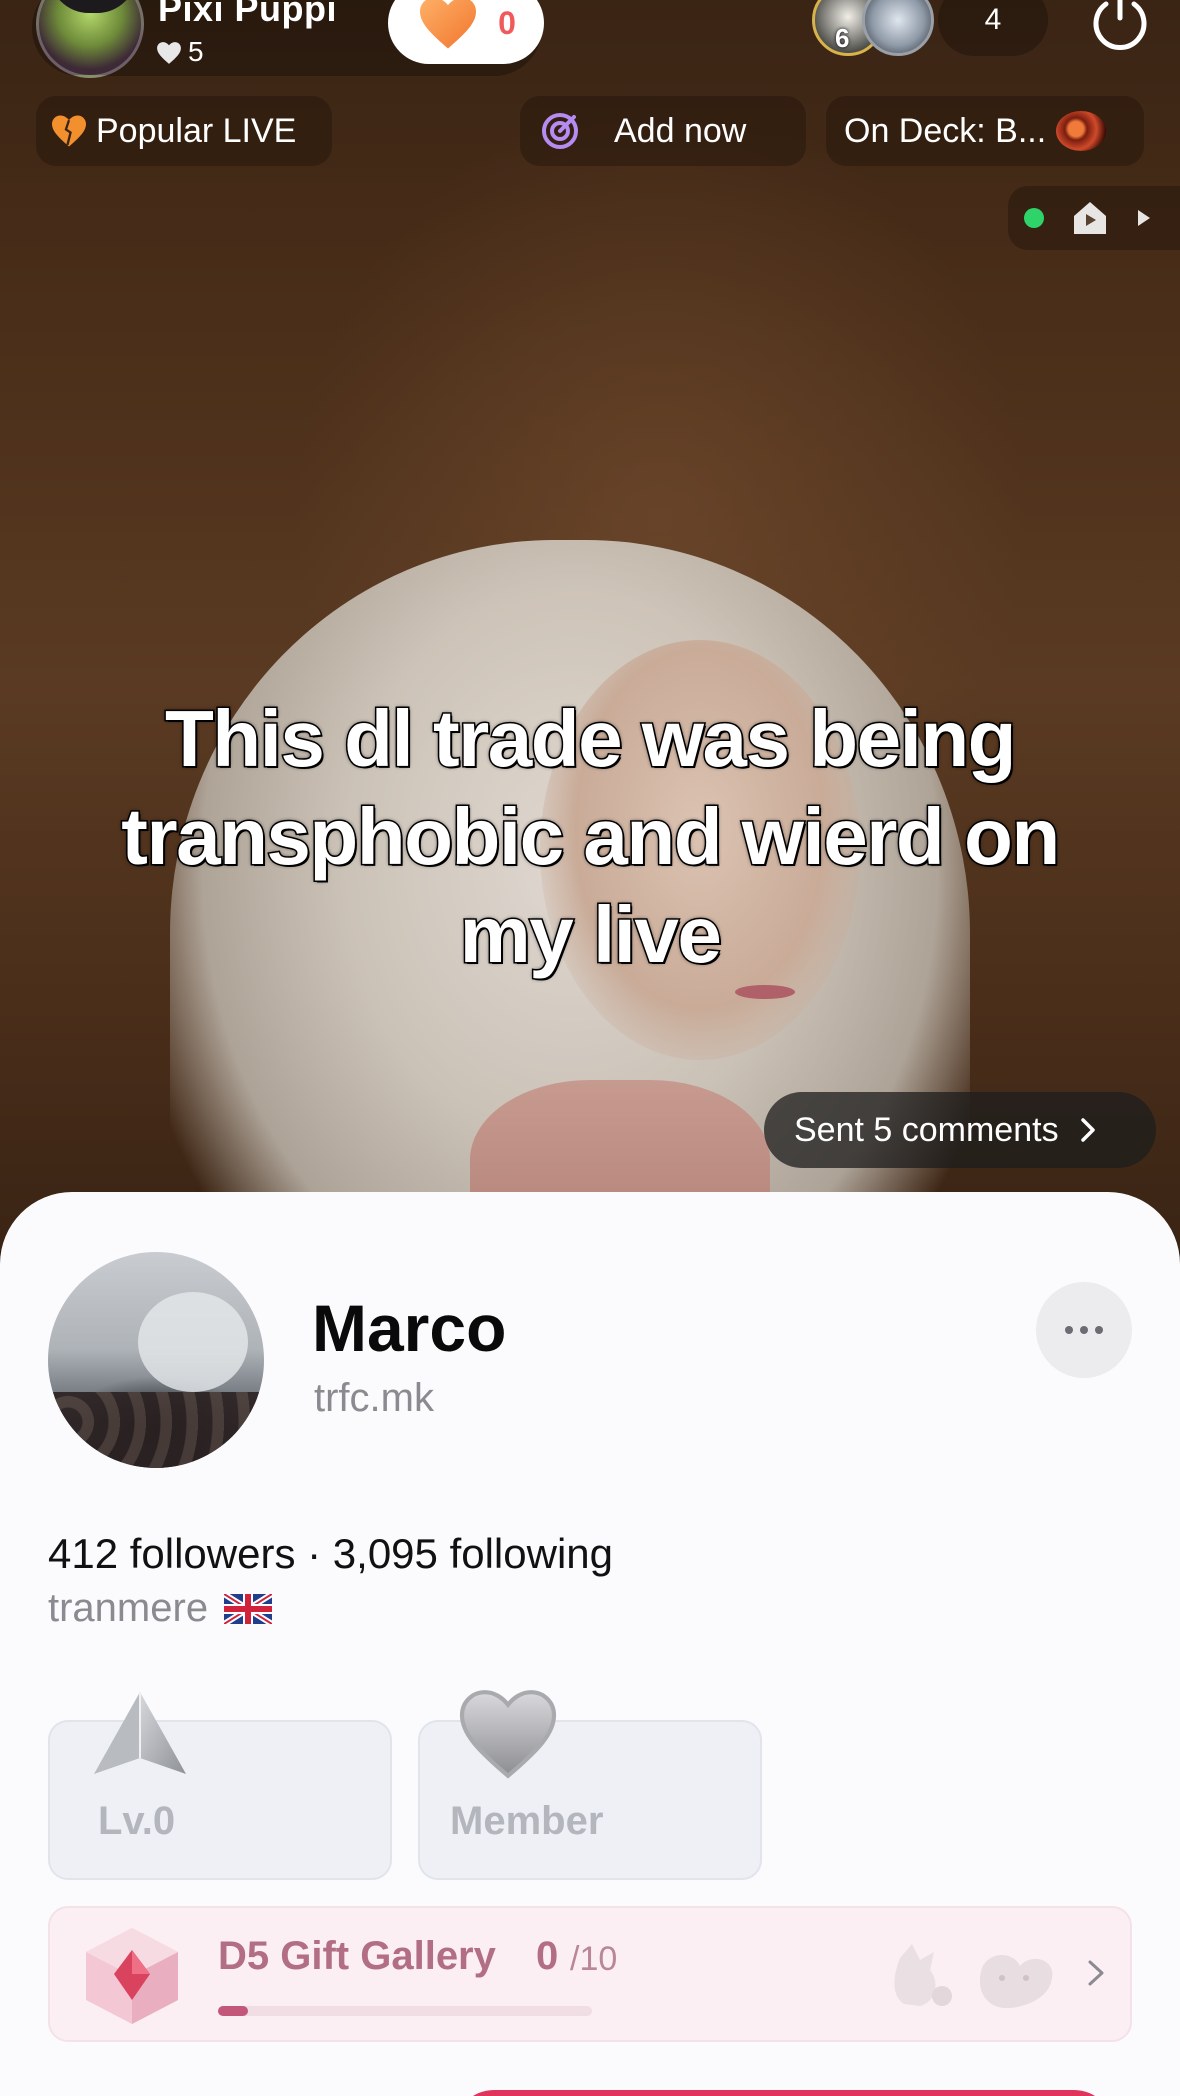 The height and width of the screenshot is (2096, 1180). I want to click on primary-action-button, so click(784, 2093).